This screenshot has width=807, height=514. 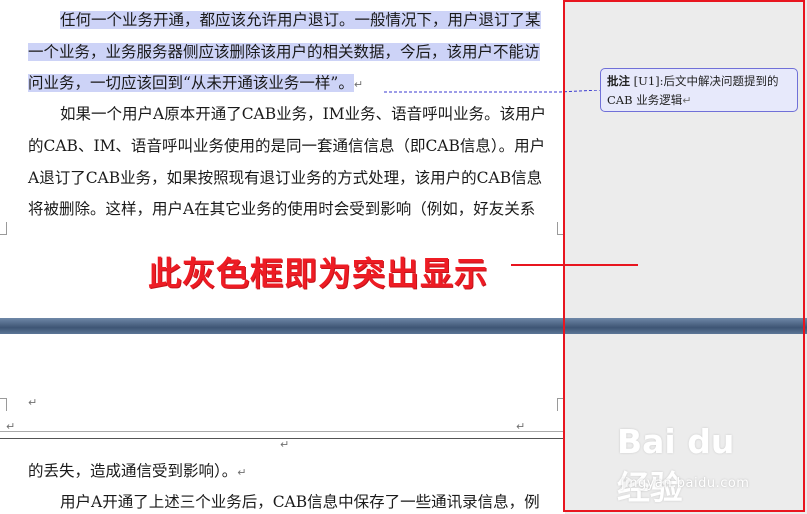 I want to click on highlighted-text: 问业务，一切应该回到“从未开通该业务一样”。, so click(x=191, y=83).